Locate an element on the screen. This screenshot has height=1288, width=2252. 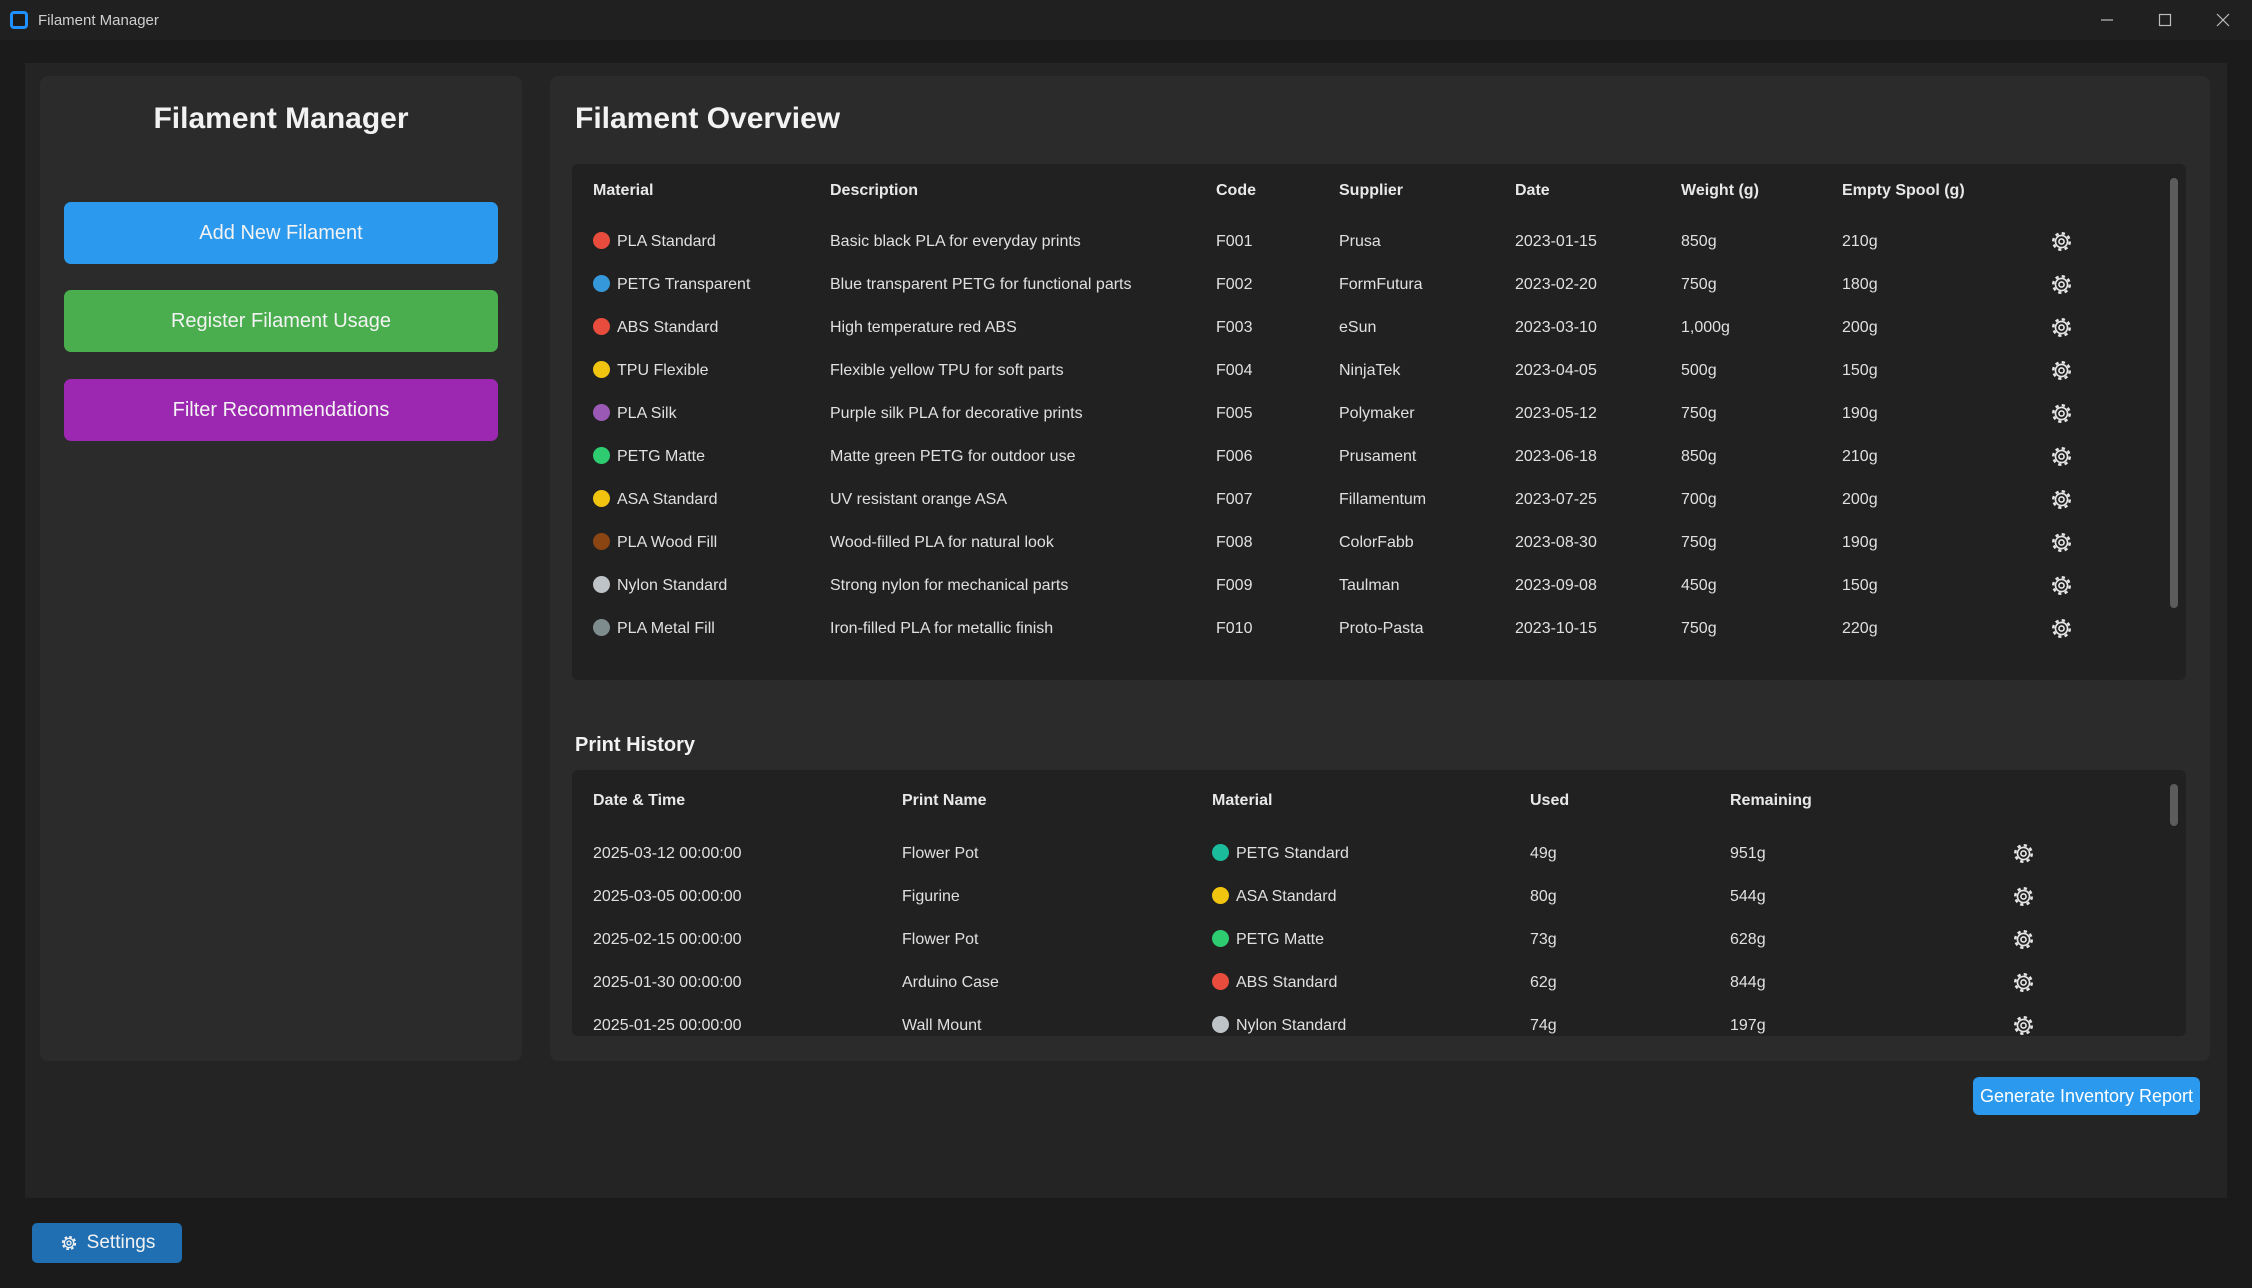
remaining-cell: 844g is located at coordinates (1748, 982).